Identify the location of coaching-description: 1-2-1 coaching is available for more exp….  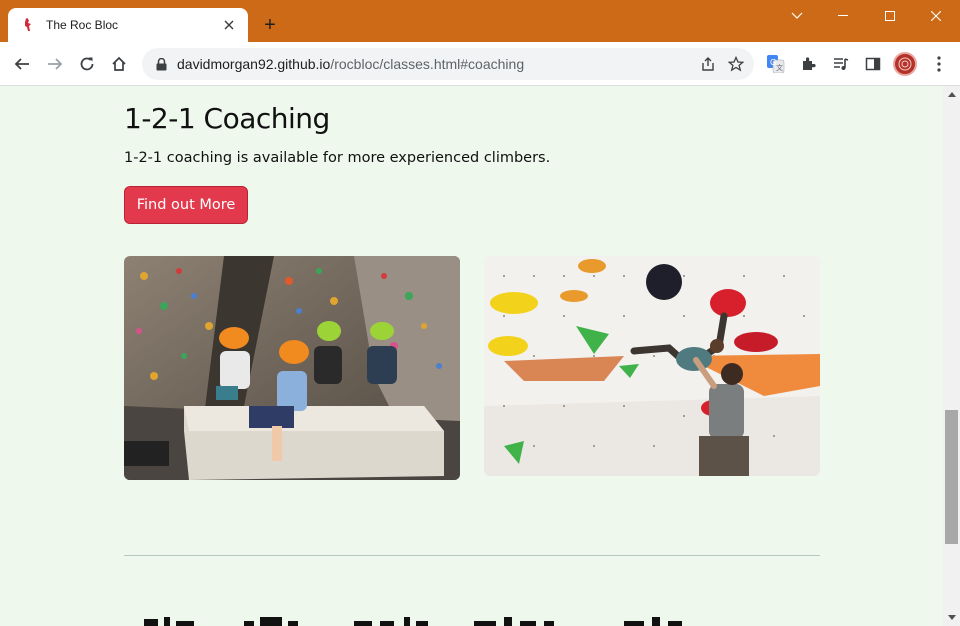
(337, 158).